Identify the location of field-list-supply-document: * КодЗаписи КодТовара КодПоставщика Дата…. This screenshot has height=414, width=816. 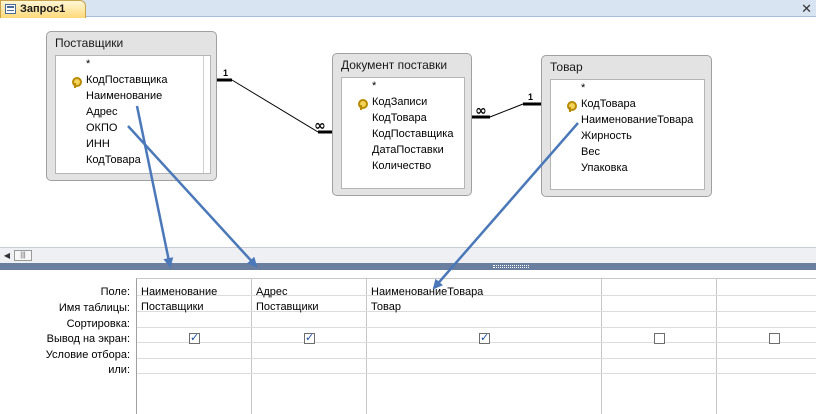
(403, 133).